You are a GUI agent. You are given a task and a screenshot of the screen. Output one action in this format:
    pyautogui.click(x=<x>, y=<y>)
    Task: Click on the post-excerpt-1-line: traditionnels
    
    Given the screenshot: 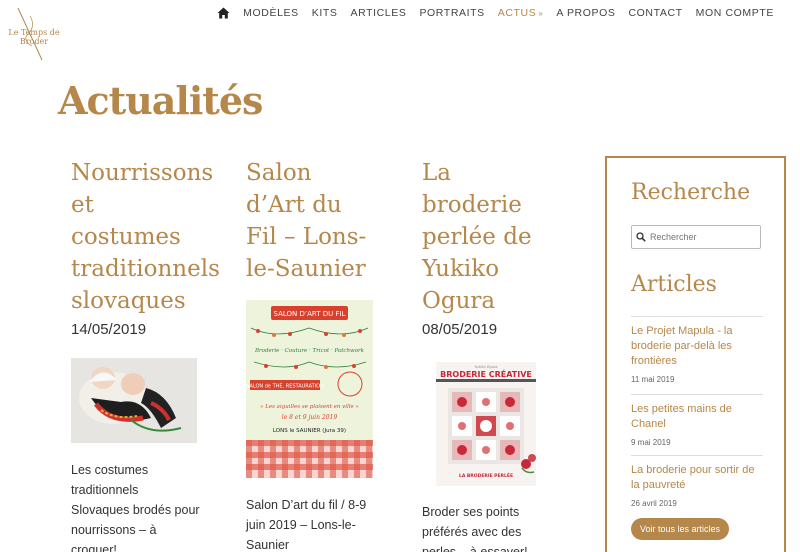 What is the action you would take?
    pyautogui.click(x=105, y=490)
    